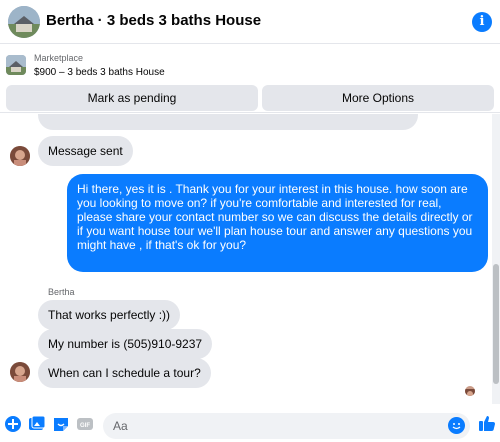 This screenshot has height=442, width=500. Describe the element at coordinates (13, 424) in the screenshot. I see `plus-icon` at that location.